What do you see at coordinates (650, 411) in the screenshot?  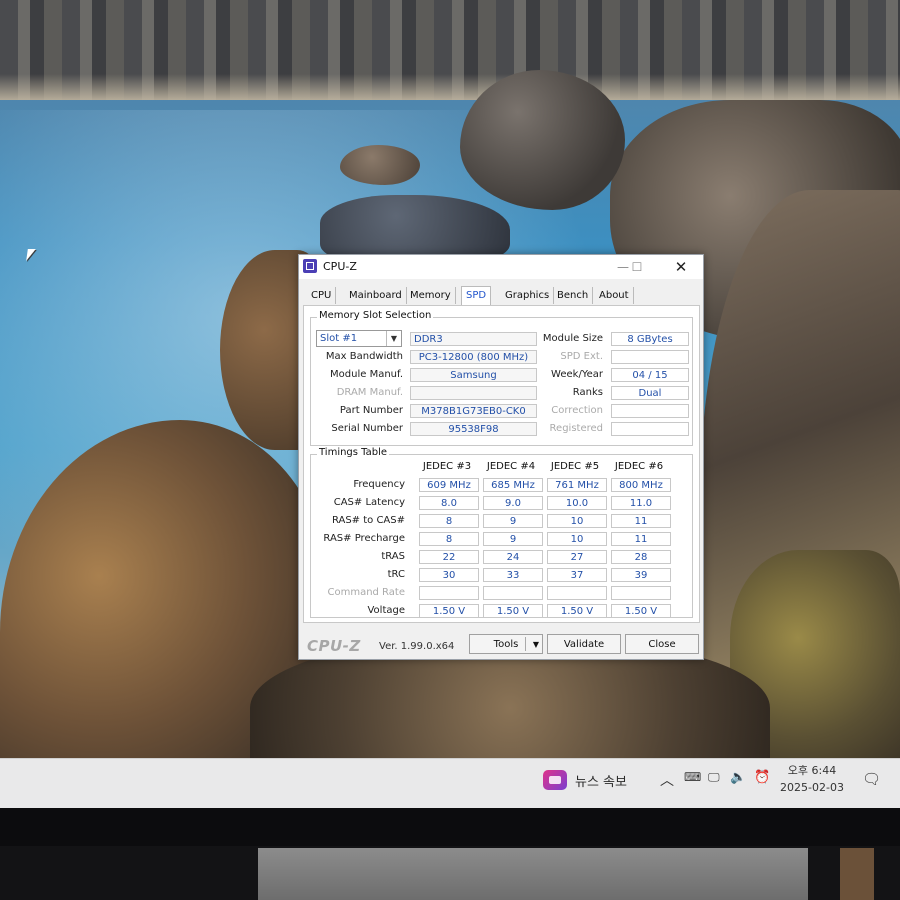 I see `correction-field` at bounding box center [650, 411].